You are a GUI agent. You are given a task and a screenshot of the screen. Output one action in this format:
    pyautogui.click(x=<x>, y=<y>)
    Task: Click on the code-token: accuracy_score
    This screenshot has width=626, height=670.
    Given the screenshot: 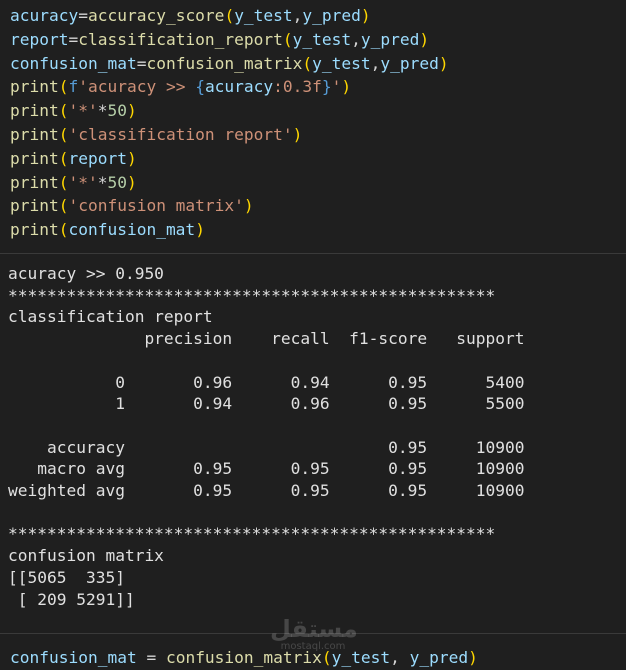 What is the action you would take?
    pyautogui.click(x=156, y=15)
    